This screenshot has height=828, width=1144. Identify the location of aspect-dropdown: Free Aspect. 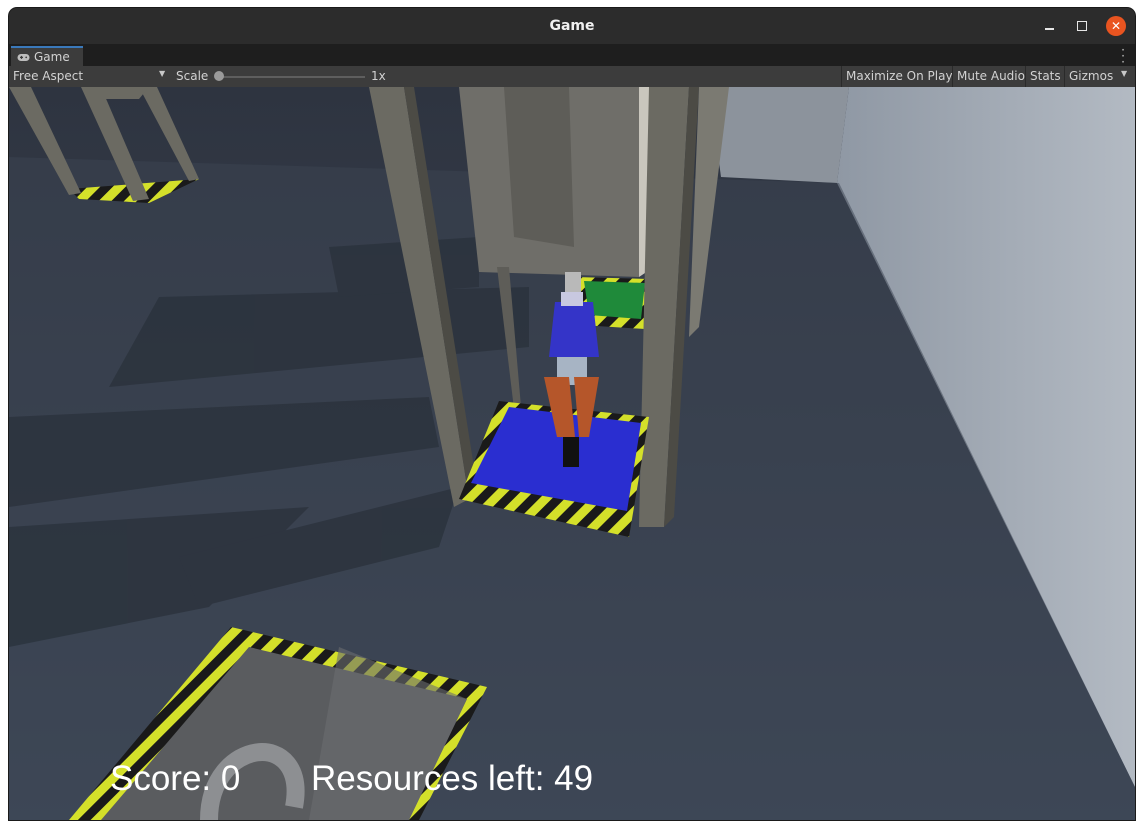
(92, 76).